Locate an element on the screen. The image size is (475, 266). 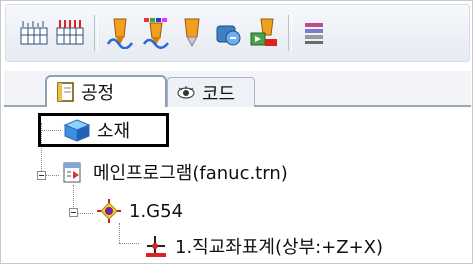
grid-ruler-icon is located at coordinates (34, 33).